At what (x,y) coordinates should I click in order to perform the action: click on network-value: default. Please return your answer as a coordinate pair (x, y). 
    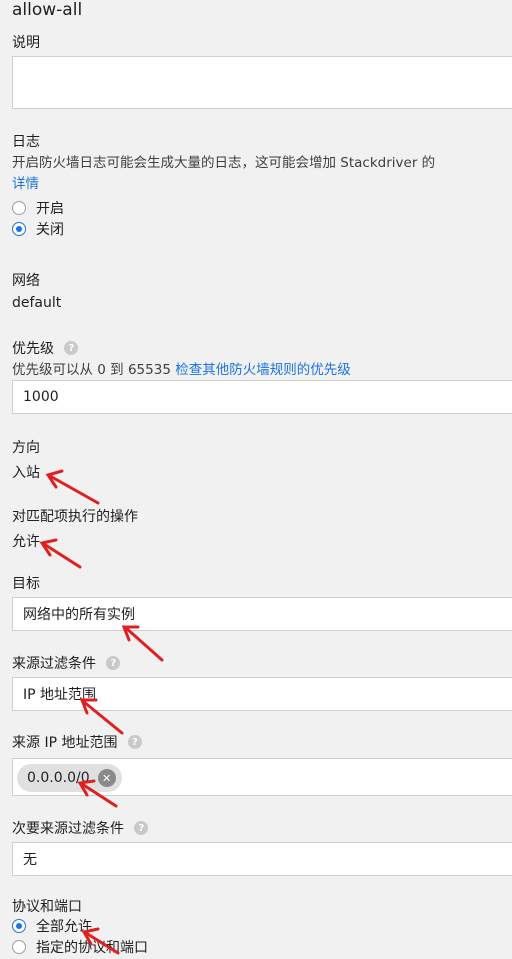
    Looking at the image, I should click on (37, 303).